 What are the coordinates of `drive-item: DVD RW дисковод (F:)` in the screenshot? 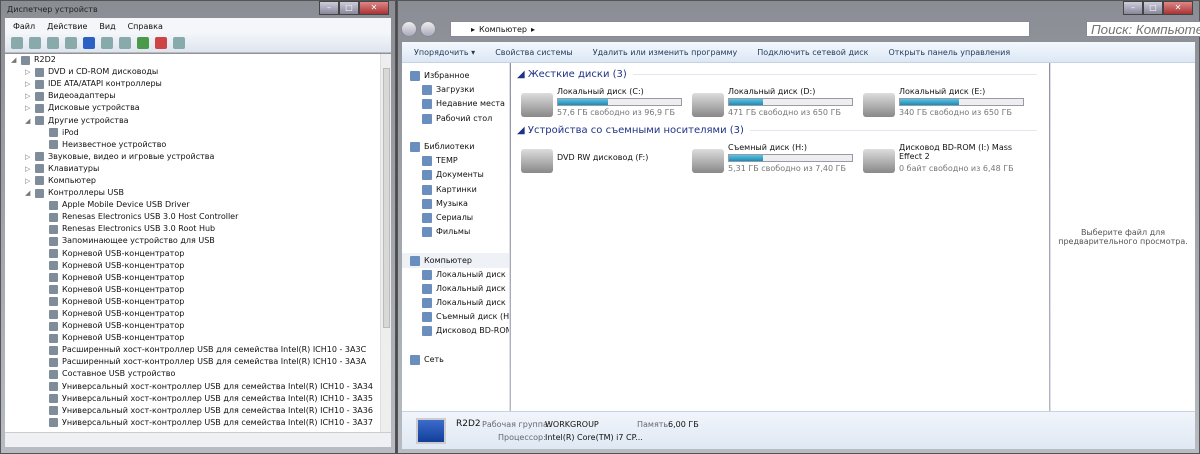 It's located at (603, 161).